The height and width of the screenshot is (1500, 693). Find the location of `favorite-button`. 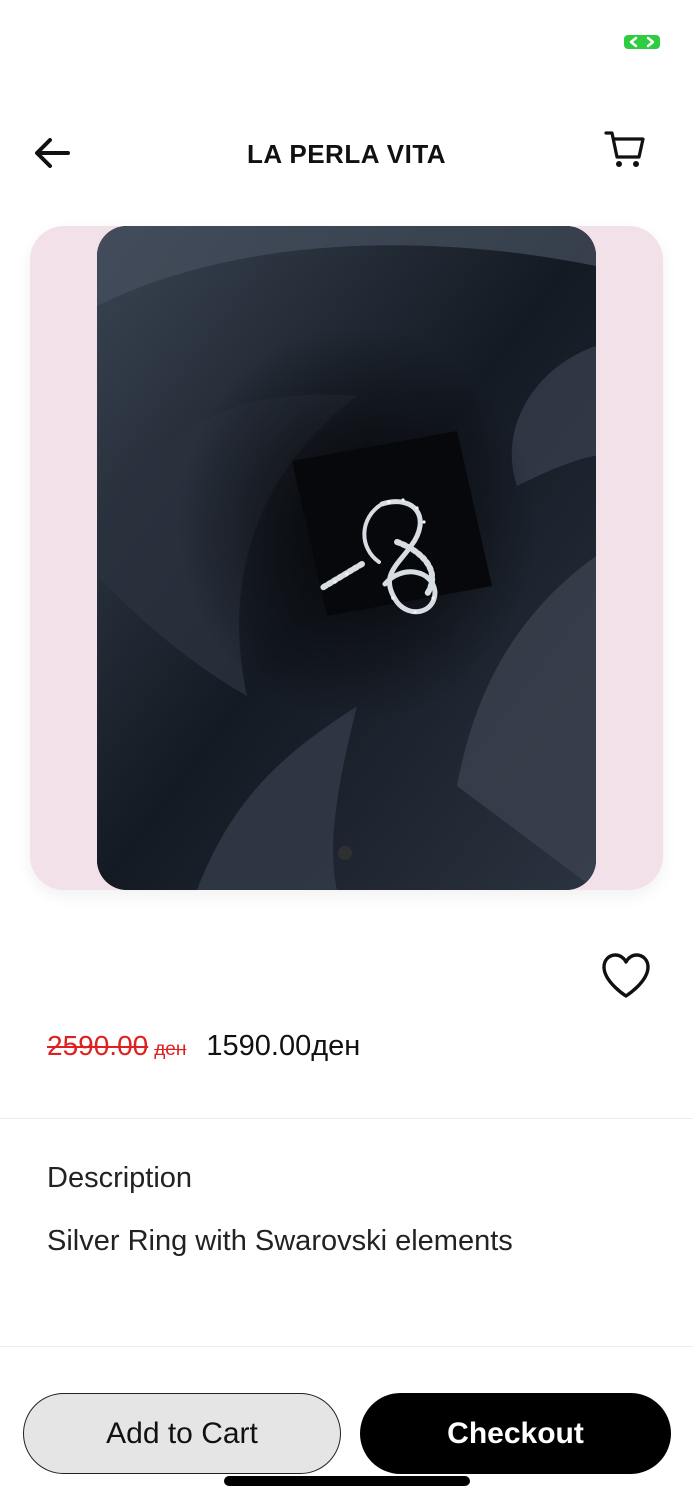

favorite-button is located at coordinates (626, 976).